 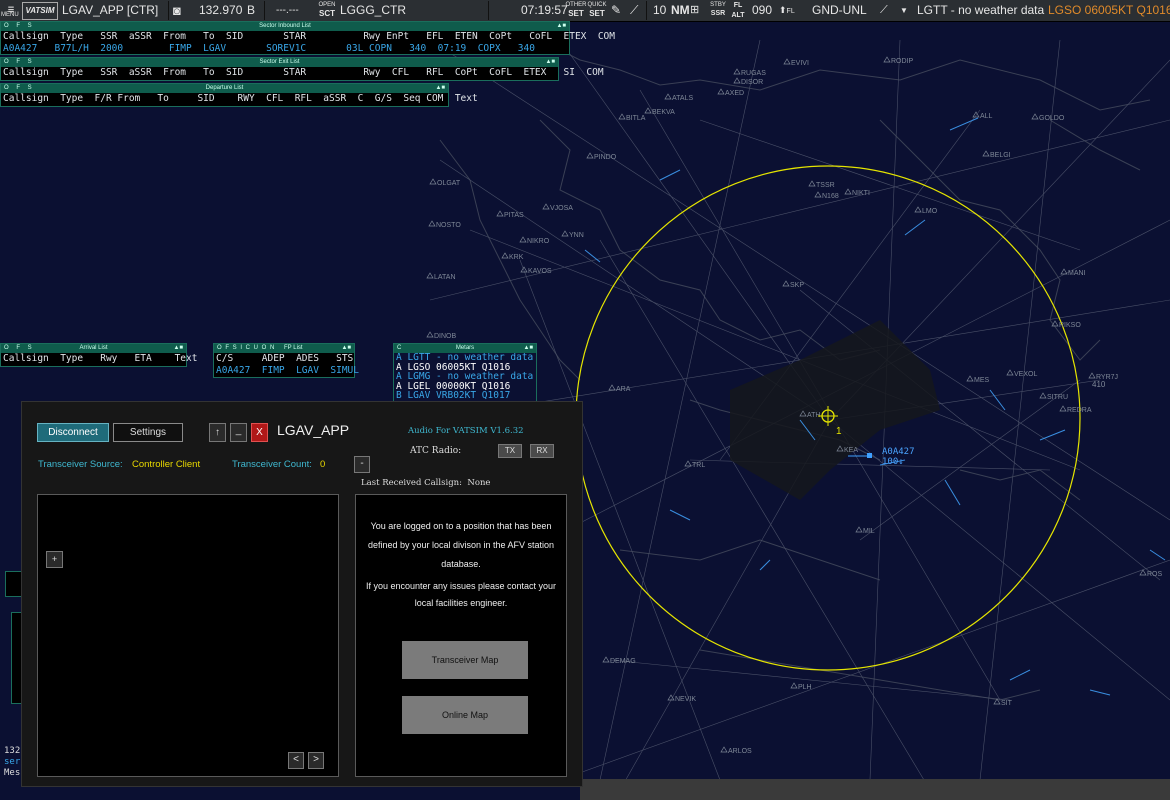 What do you see at coordinates (698, 465) in the screenshot?
I see `svg-text: TRL` at bounding box center [698, 465].